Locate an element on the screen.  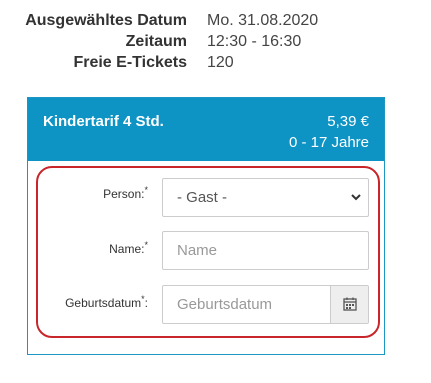
name-input: Name is located at coordinates (265, 250).